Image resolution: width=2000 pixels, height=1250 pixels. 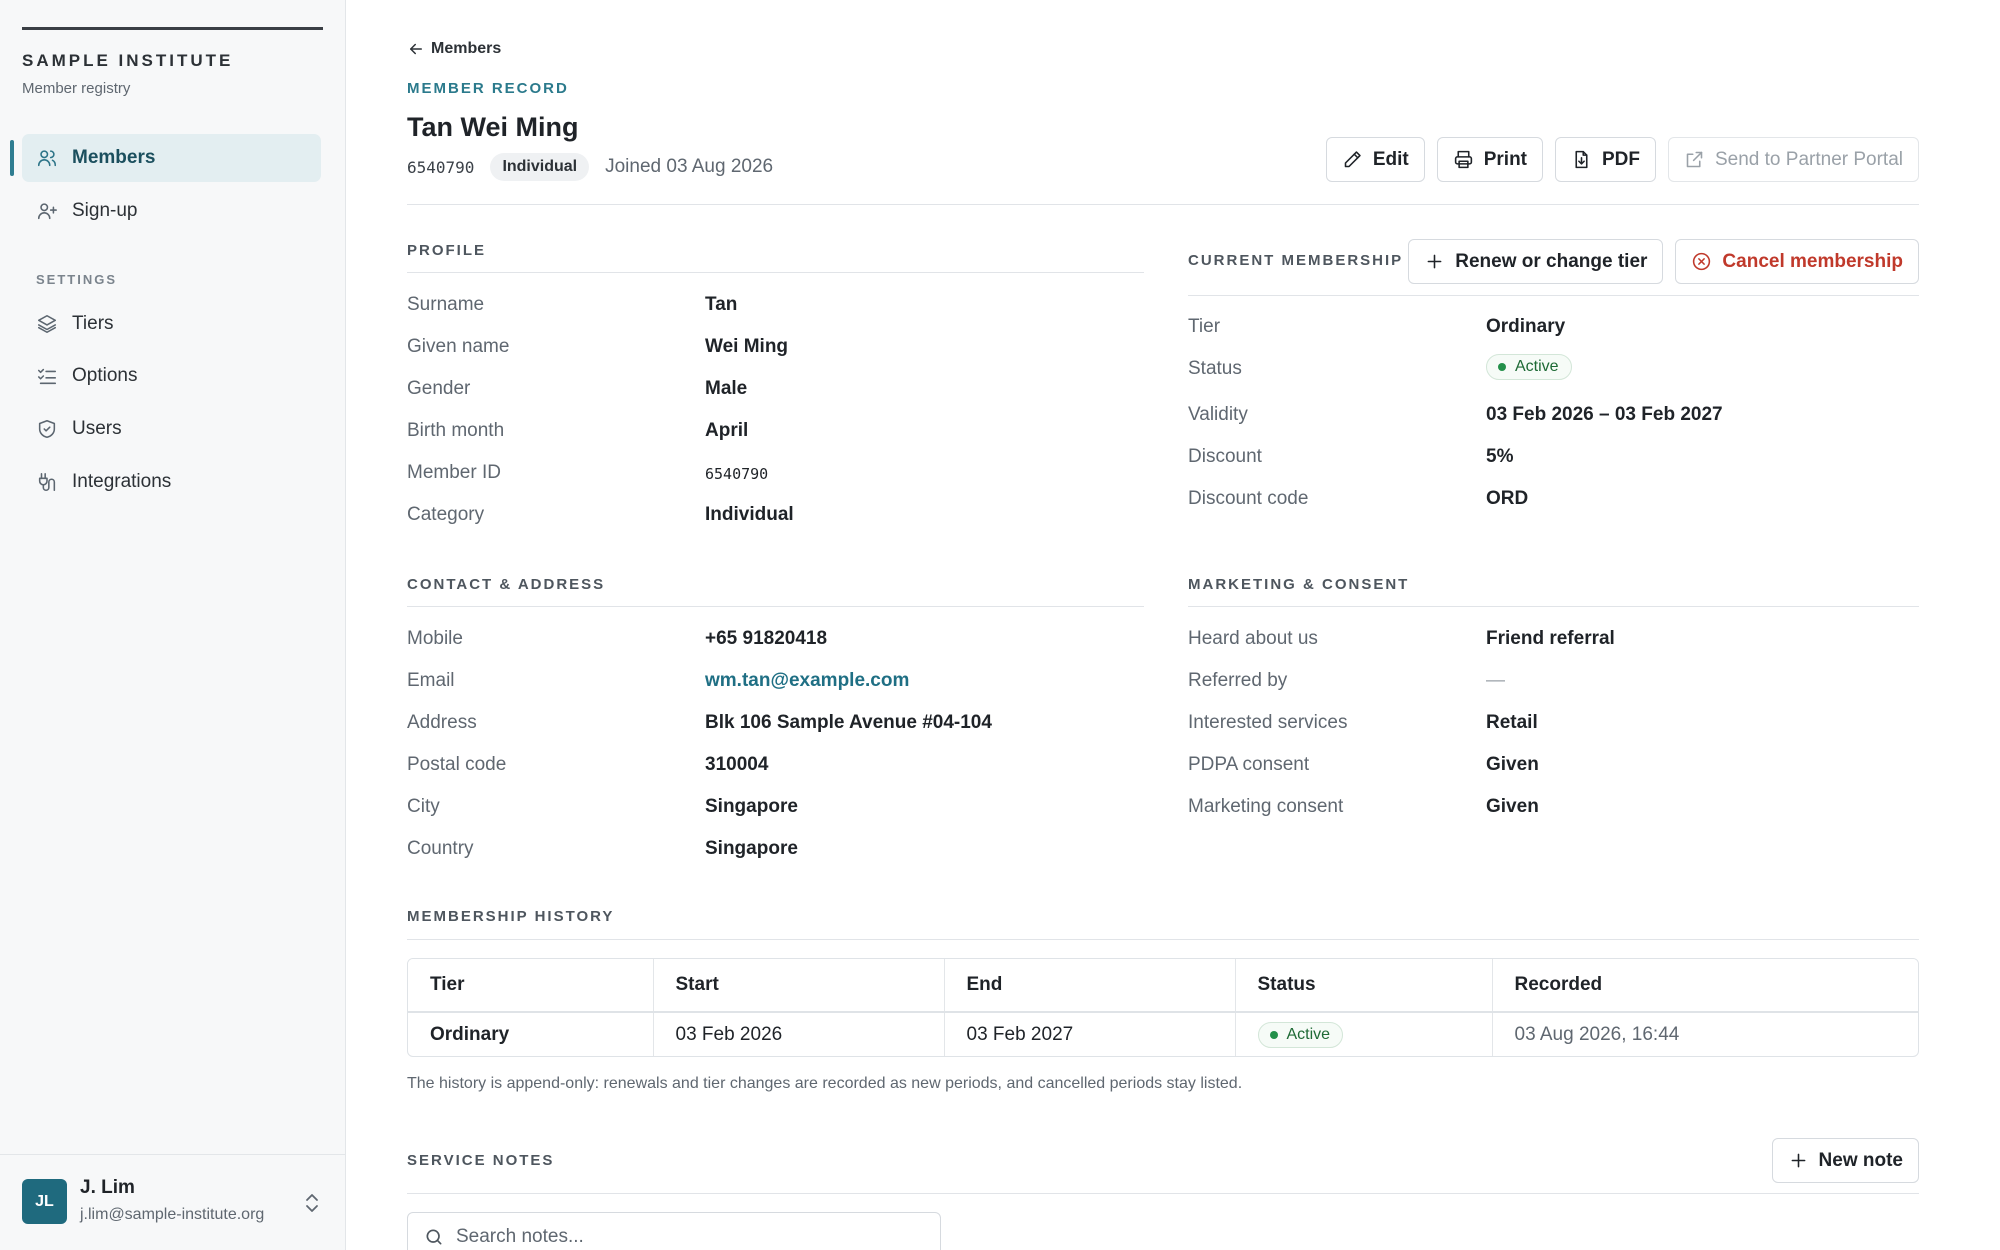 I want to click on cancel-membership-button: Cancel membership, so click(x=1797, y=261).